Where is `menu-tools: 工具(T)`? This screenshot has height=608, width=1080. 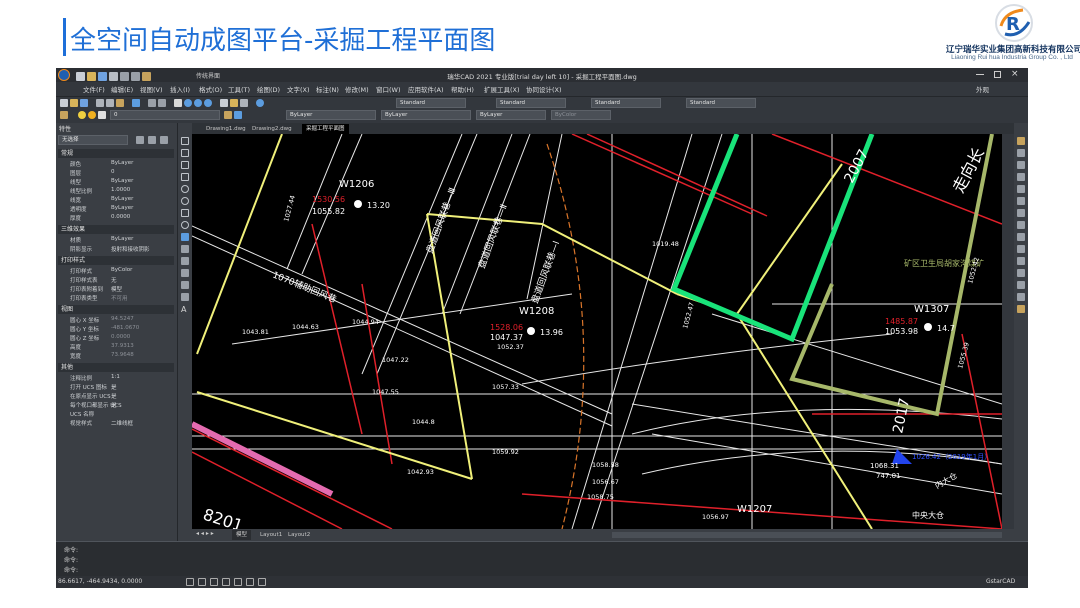 menu-tools: 工具(T) is located at coordinates (239, 89).